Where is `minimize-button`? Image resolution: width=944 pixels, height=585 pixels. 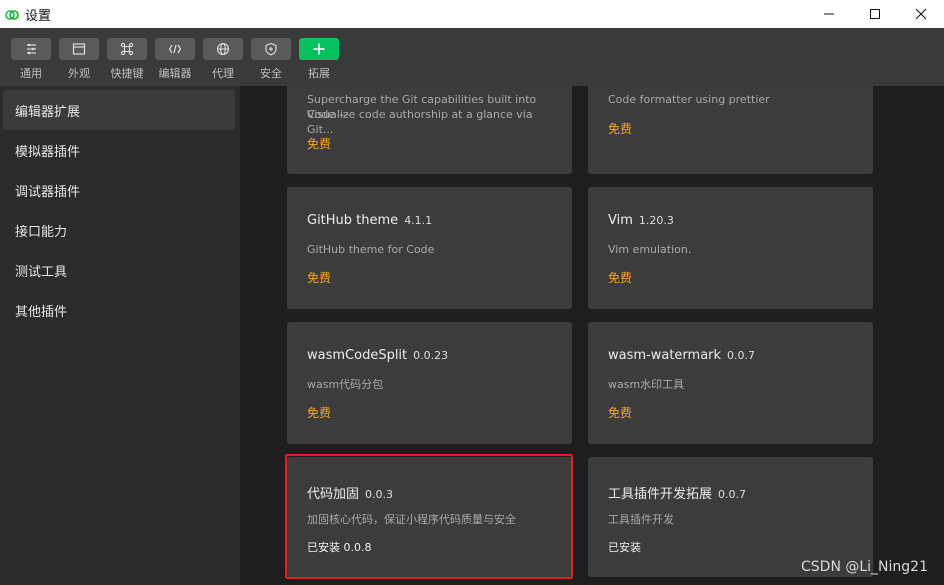
minimize-button is located at coordinates (829, 14).